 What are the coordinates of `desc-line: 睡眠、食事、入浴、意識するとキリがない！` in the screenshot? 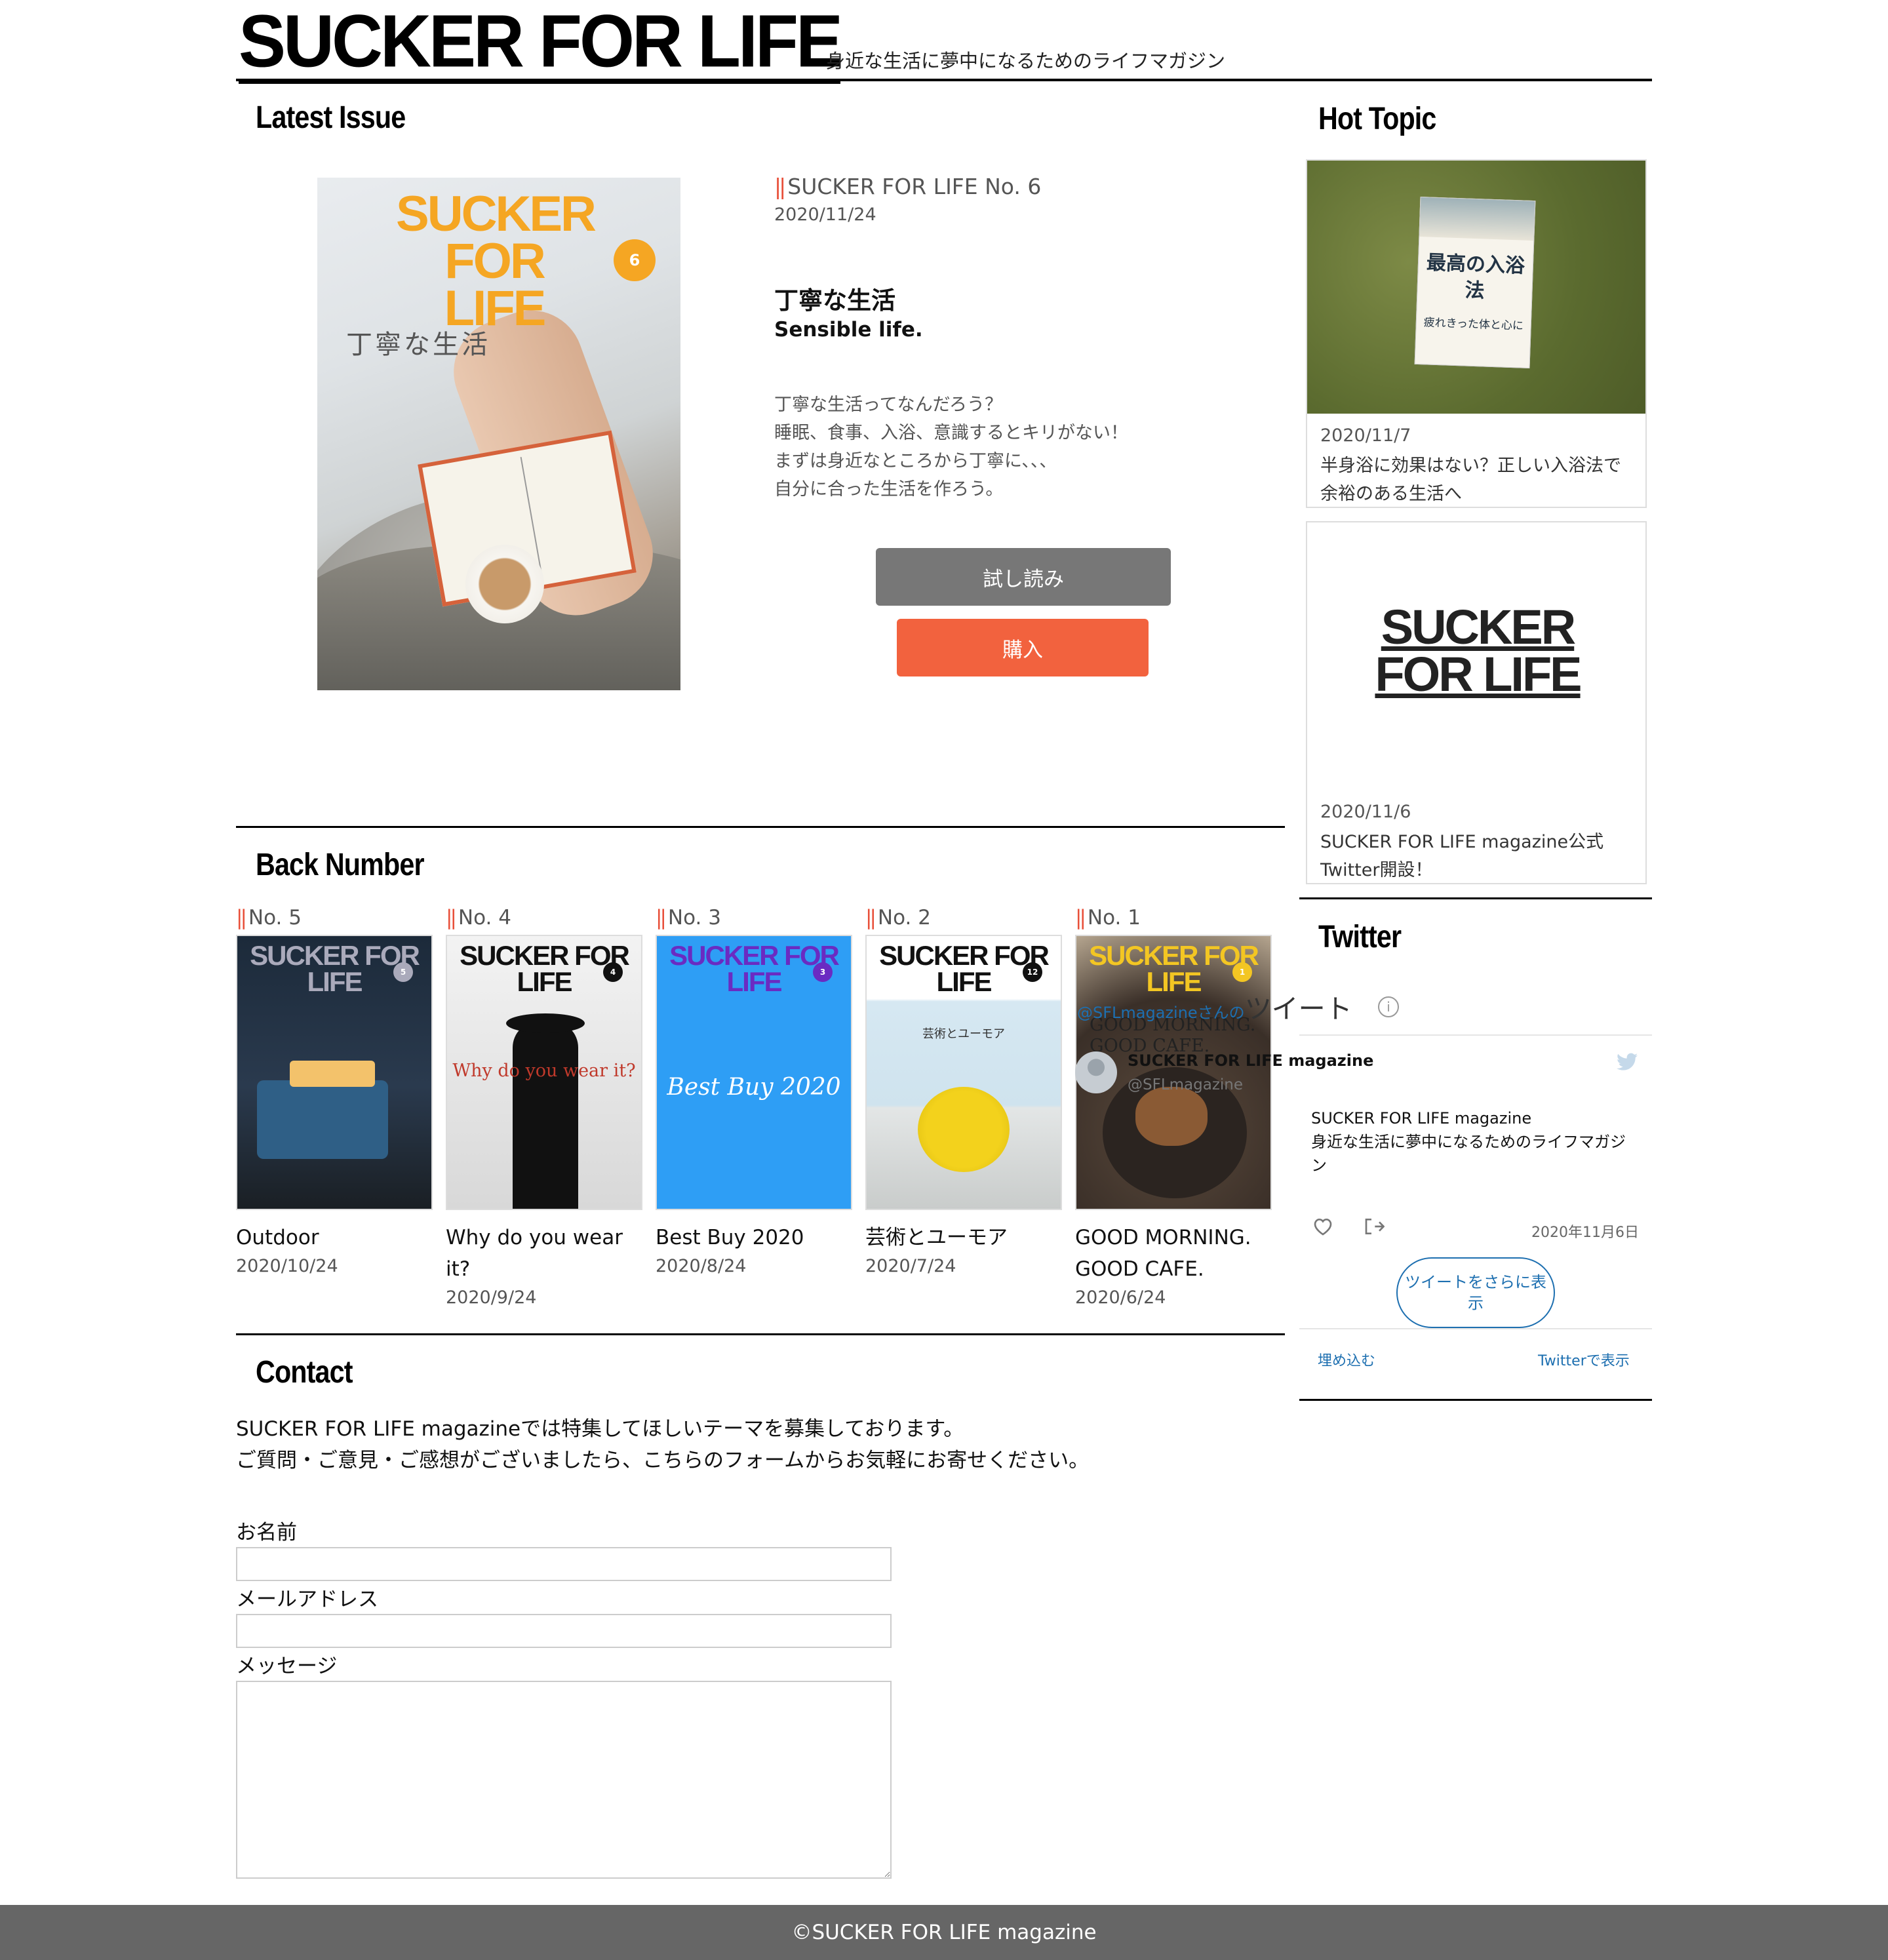 It's located at (951, 433).